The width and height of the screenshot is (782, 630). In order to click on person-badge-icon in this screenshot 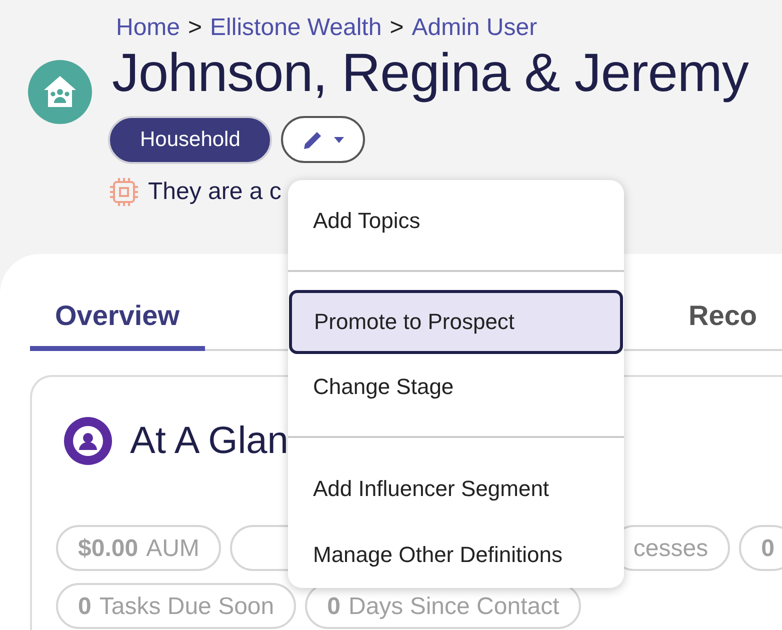, I will do `click(88, 441)`.